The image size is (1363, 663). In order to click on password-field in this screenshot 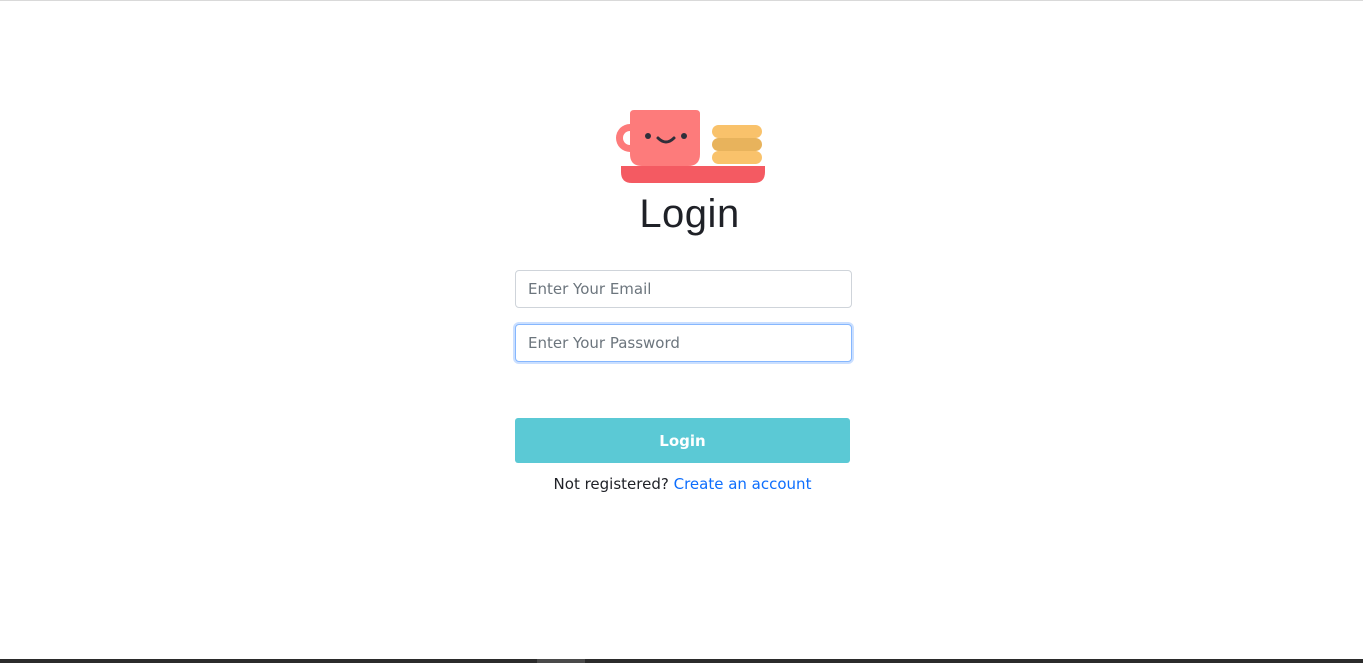, I will do `click(683, 343)`.